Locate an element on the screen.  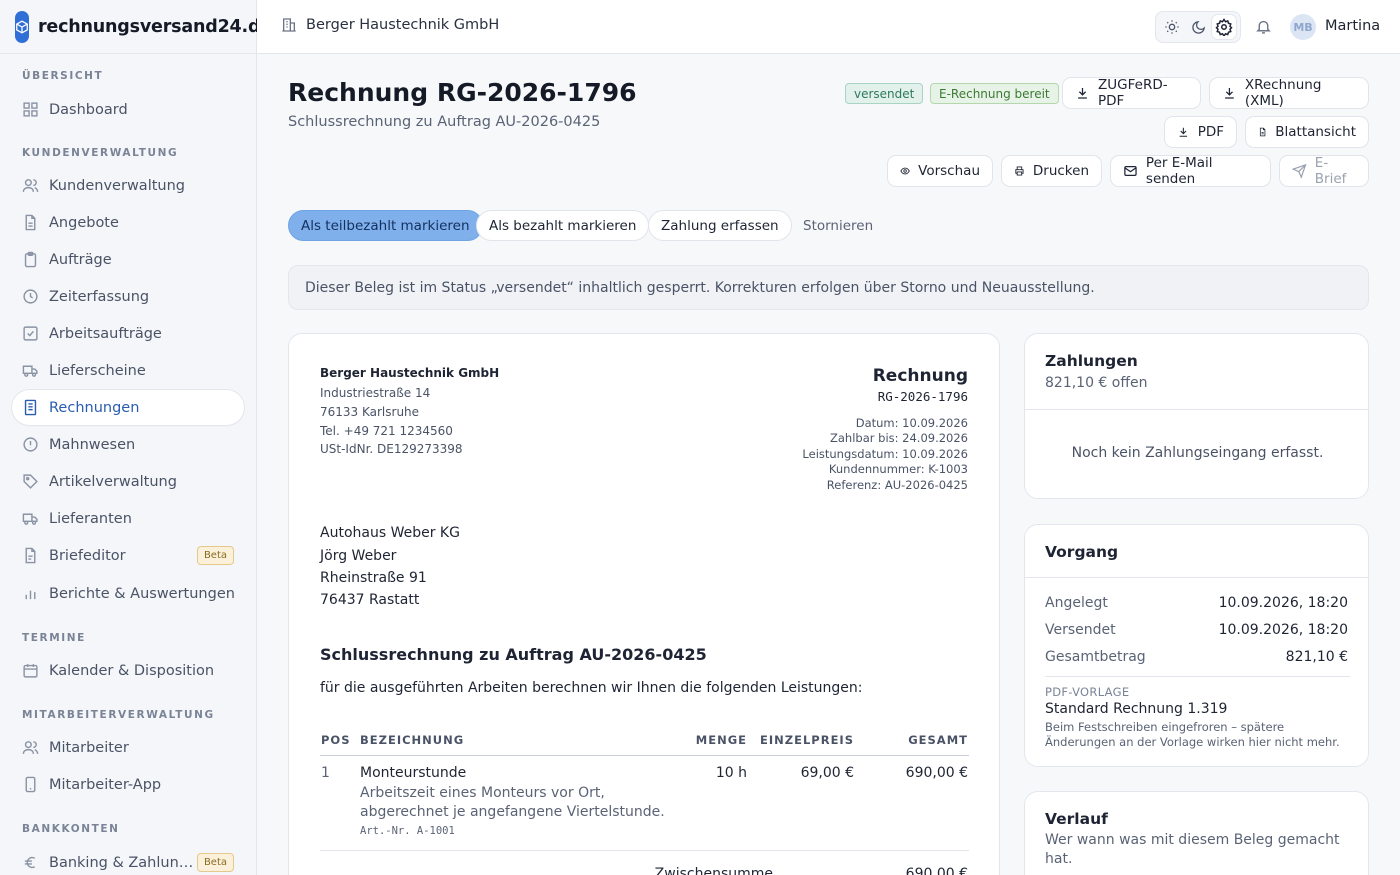
sidebar-item-label: Rechnungen is located at coordinates (94, 407).